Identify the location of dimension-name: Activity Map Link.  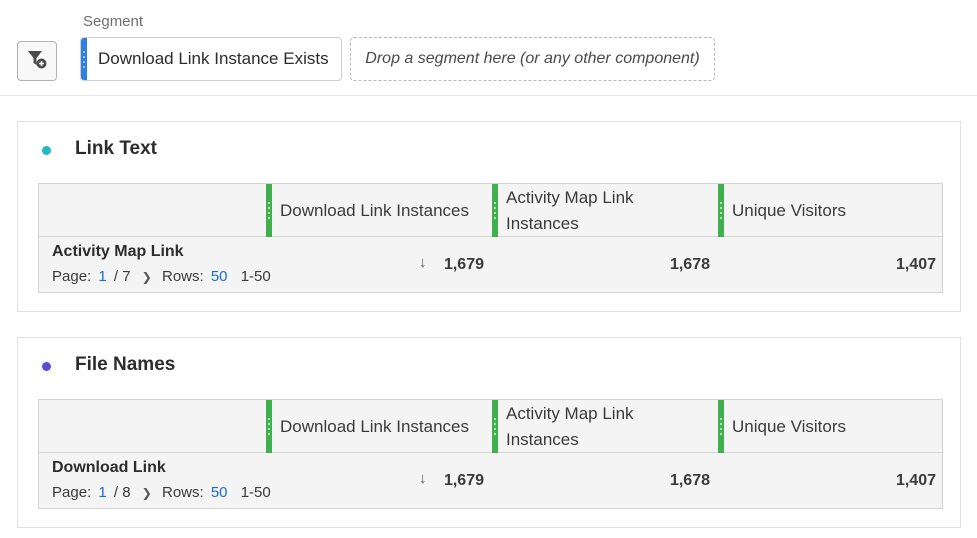
(118, 251).